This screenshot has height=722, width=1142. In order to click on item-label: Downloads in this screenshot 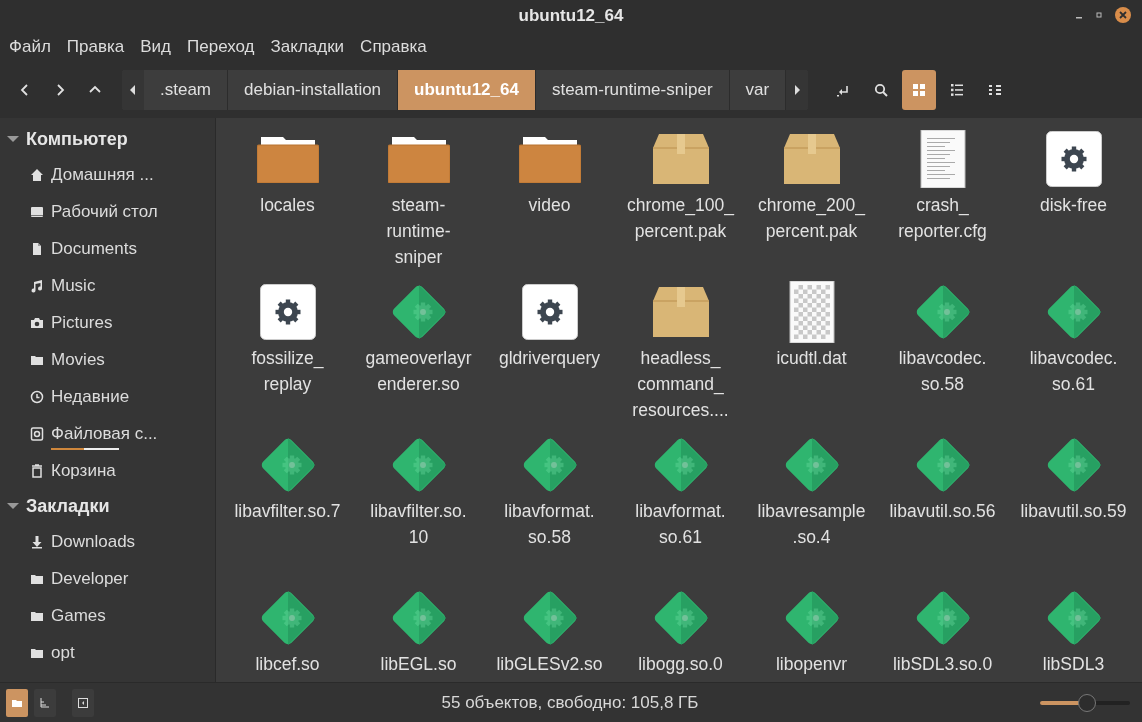, I will do `click(93, 541)`.